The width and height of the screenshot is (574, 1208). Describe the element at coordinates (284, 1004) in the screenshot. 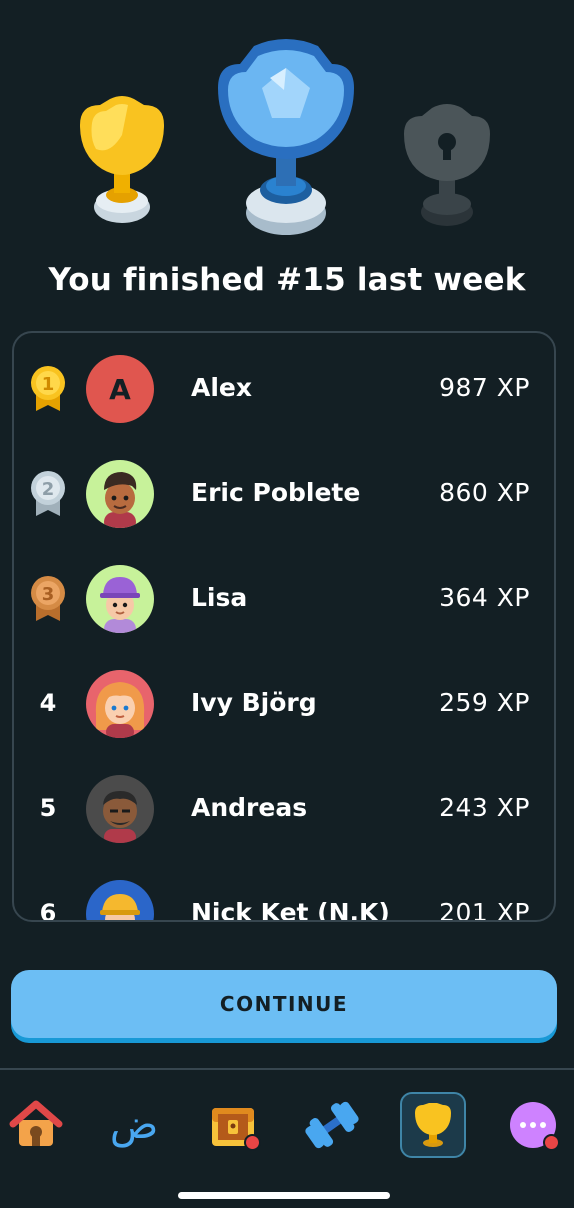

I see `continue-button: CONTINUE` at that location.